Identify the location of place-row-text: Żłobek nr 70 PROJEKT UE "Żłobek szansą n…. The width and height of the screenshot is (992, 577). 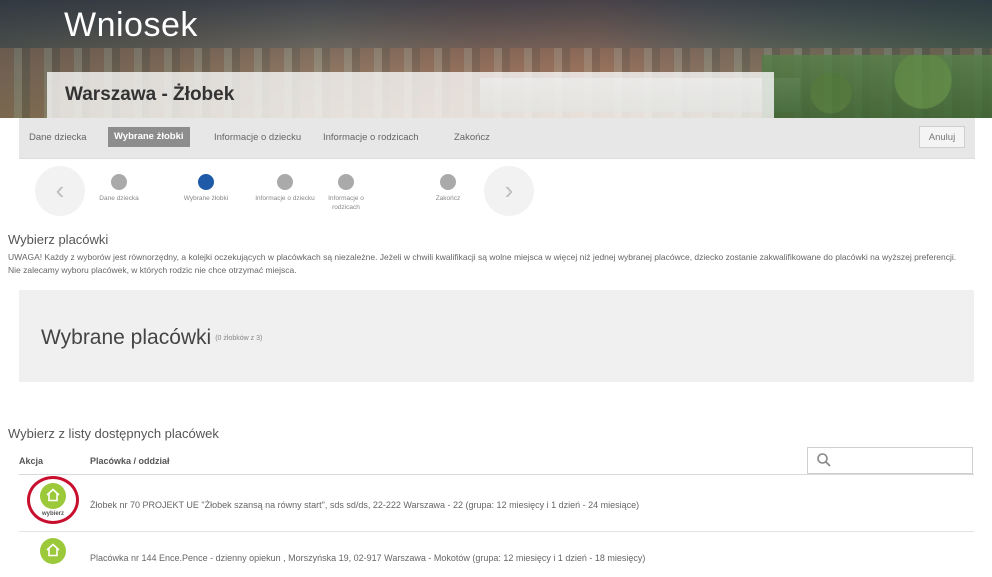
(365, 505).